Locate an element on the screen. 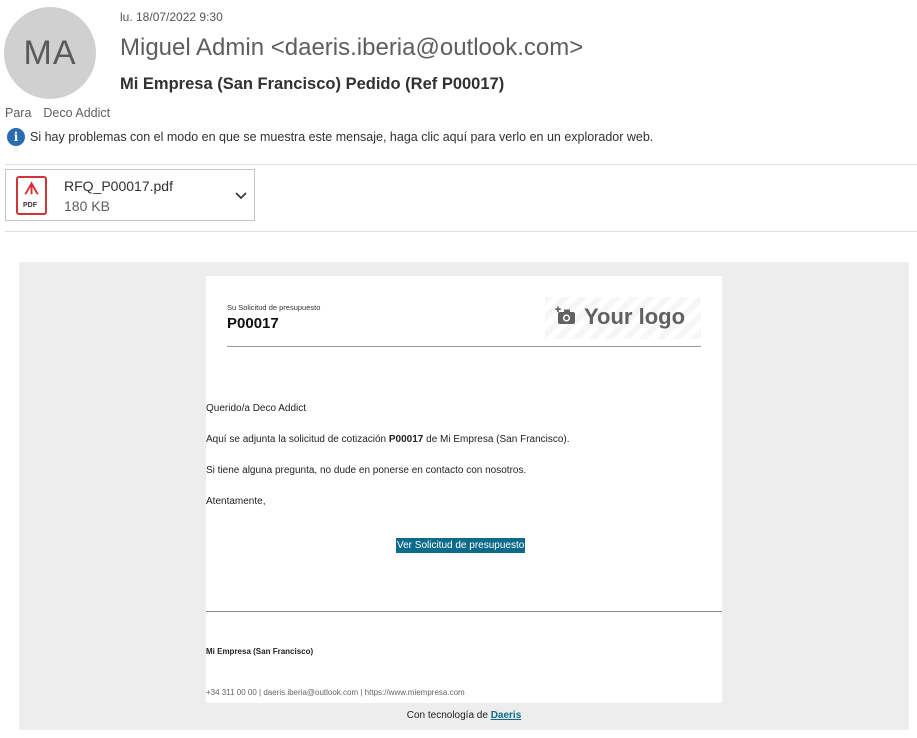 This screenshot has height=738, width=917. footer-divider is located at coordinates (464, 611).